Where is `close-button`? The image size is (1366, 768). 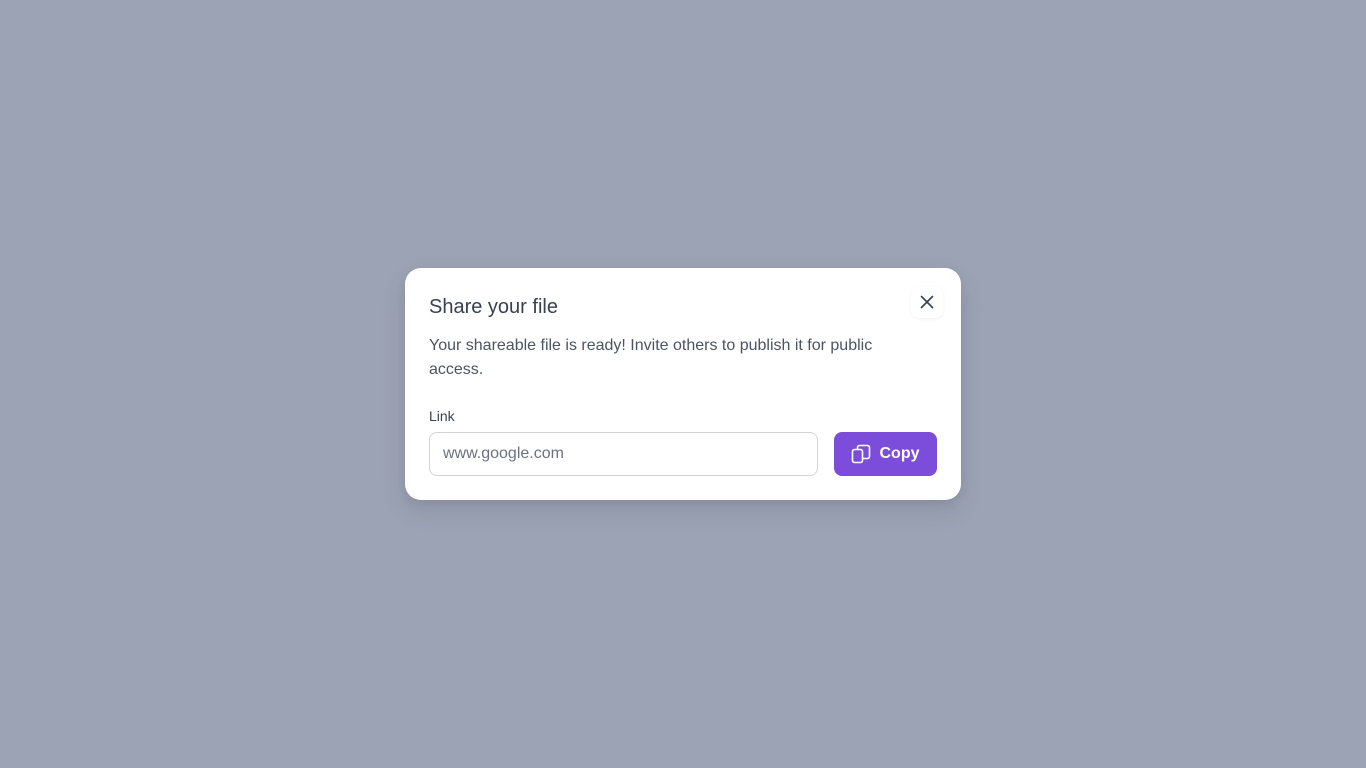
close-button is located at coordinates (927, 302).